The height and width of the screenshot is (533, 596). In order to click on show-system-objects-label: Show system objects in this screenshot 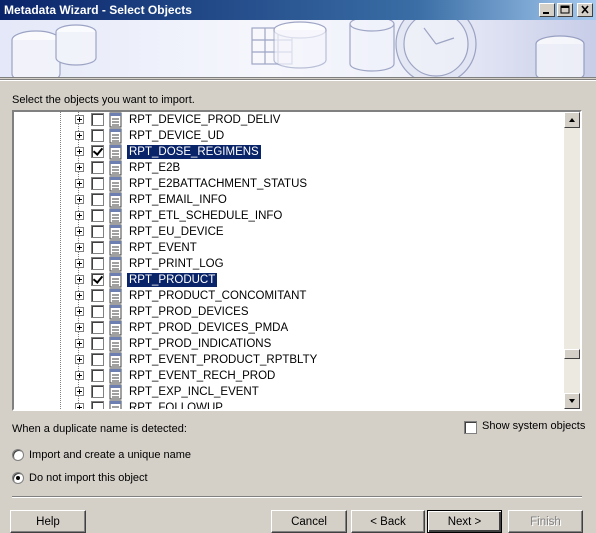, I will do `click(533, 426)`.